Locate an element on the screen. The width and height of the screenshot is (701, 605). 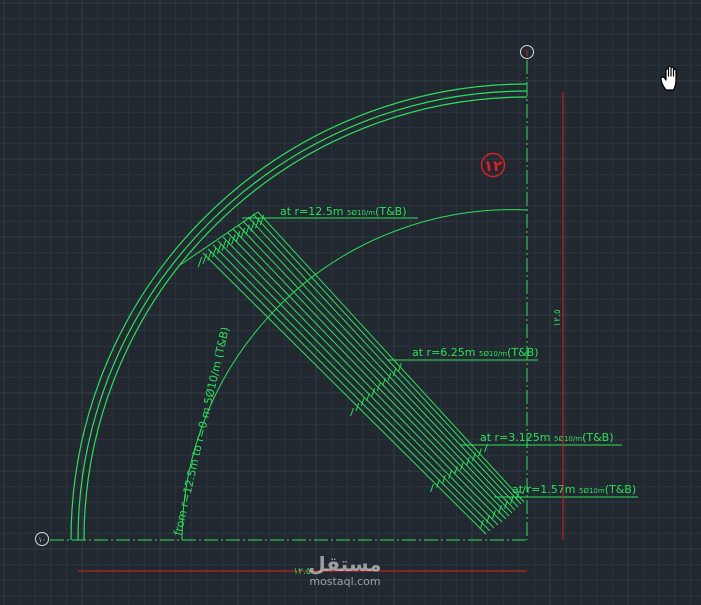
annotation-r3: at r=3.125m 5Ø10/m(T&B) is located at coordinates (547, 437).